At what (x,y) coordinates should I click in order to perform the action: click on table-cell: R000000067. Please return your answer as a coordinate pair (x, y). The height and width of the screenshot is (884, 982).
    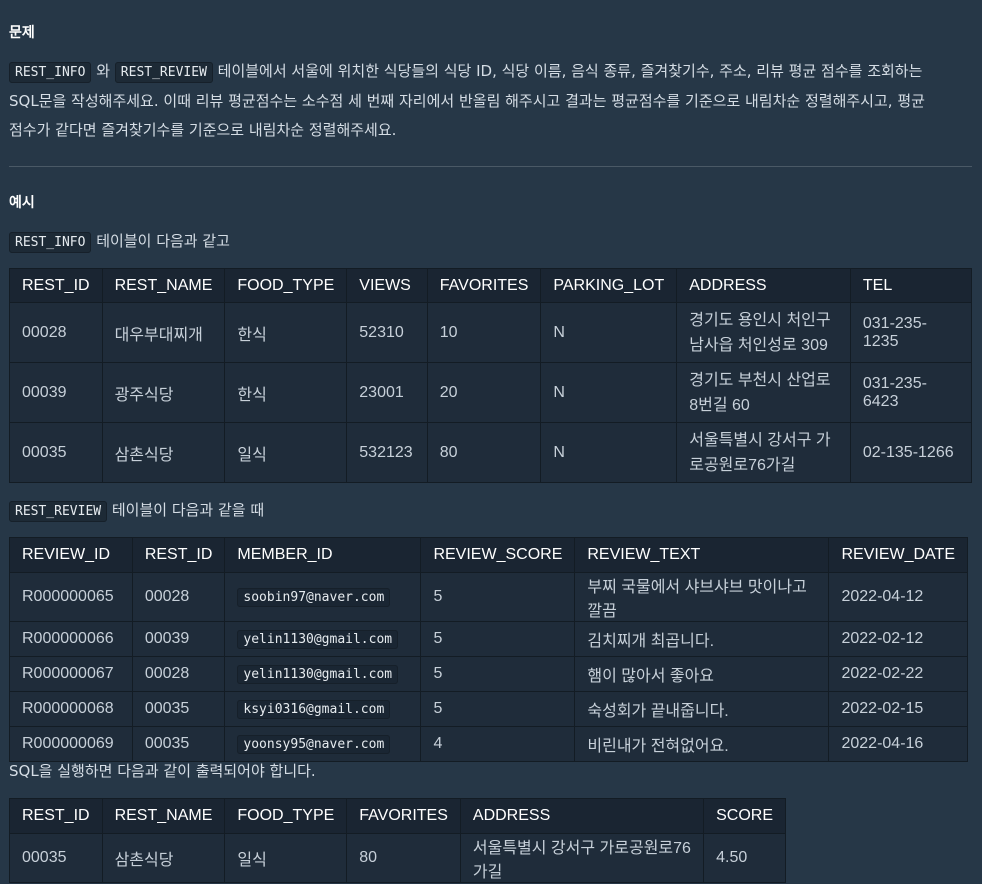
    Looking at the image, I should click on (71, 674).